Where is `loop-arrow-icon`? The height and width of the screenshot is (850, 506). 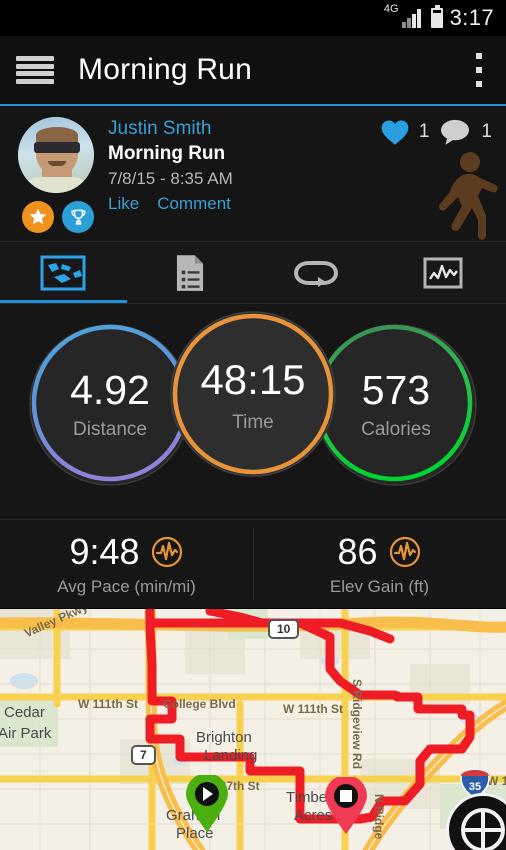
loop-arrow-icon is located at coordinates (316, 273).